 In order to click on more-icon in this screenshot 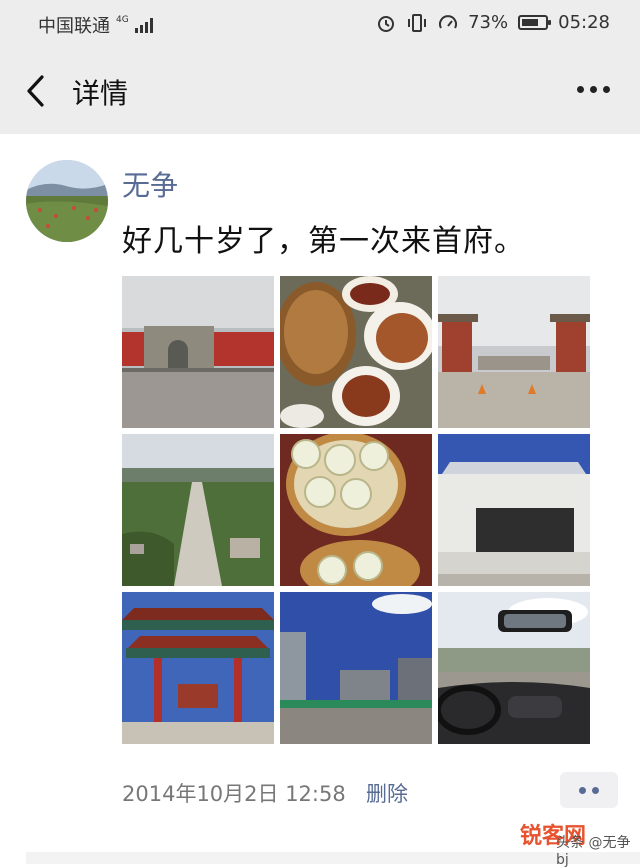, I will do `click(593, 89)`.